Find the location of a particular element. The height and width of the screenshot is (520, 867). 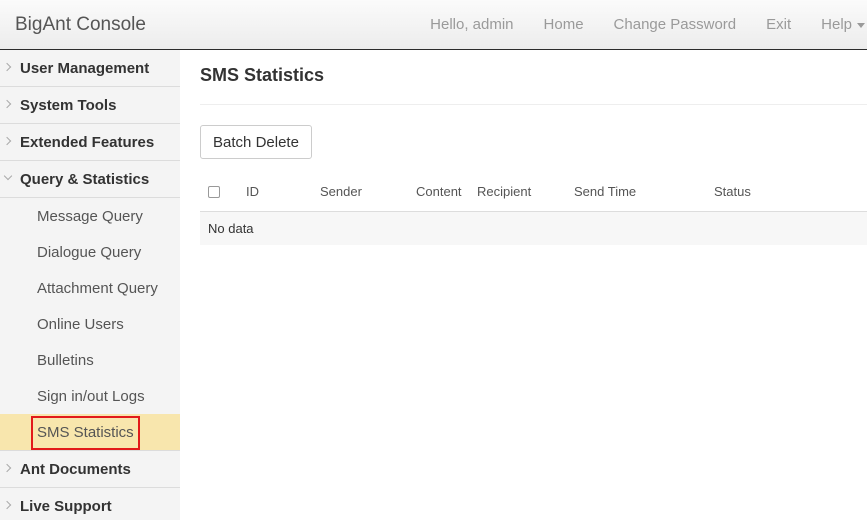

change-password-link: Change Password is located at coordinates (675, 25).